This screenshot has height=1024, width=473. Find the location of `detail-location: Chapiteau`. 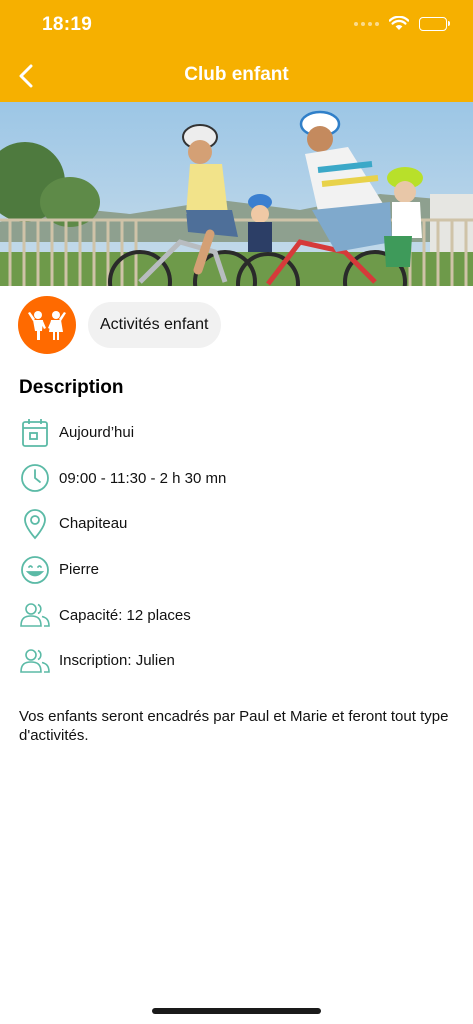

detail-location: Chapiteau is located at coordinates (239, 524).